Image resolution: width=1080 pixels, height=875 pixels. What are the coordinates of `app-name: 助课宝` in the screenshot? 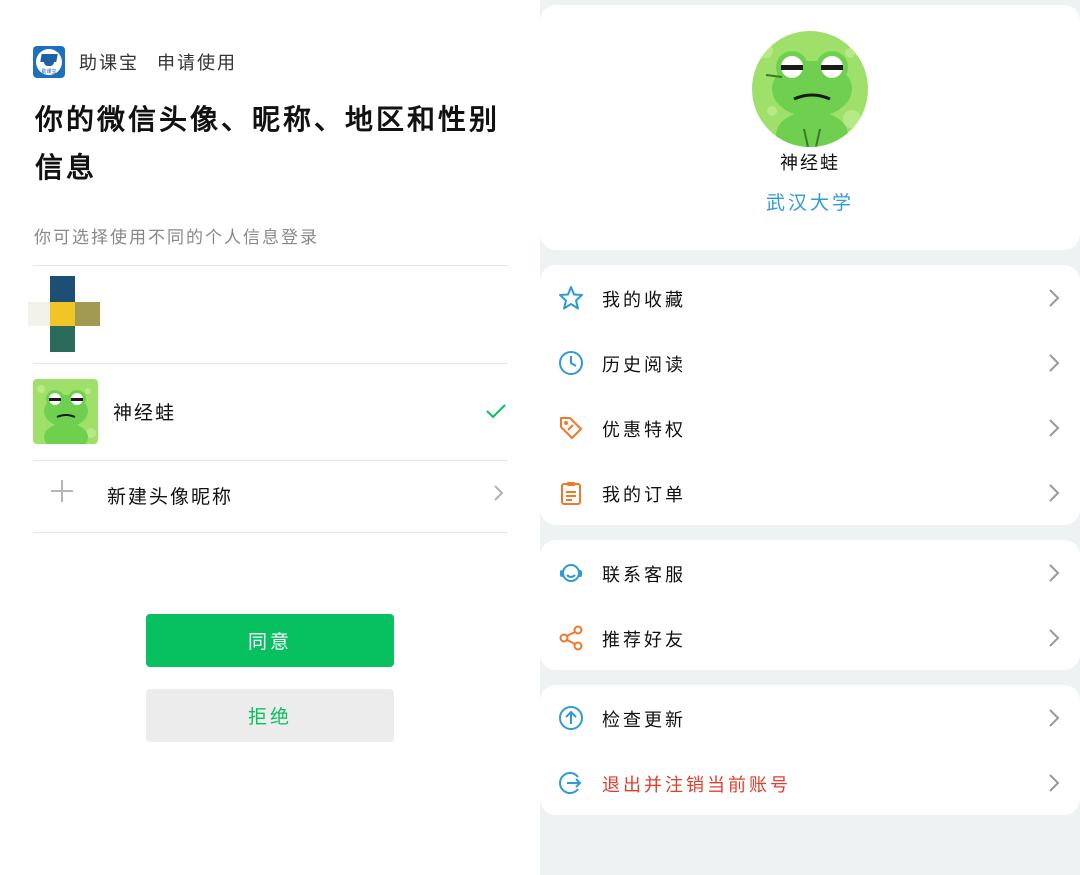 It's located at (109, 63).